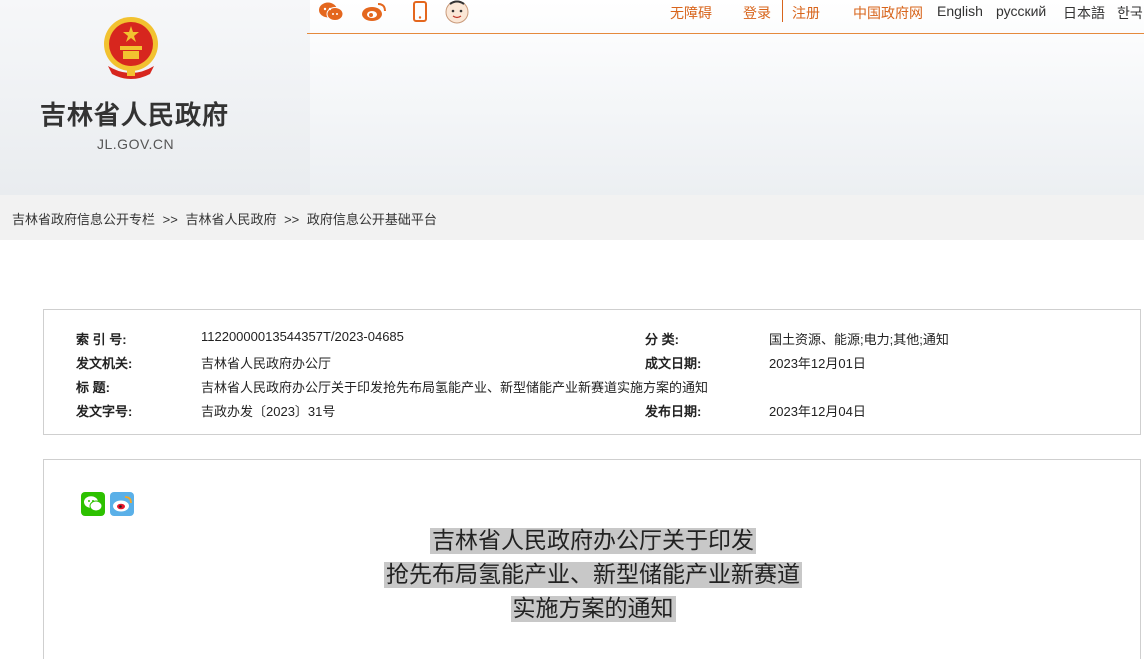  I want to click on doc-number-value: 吉政办发〔2023〕31号, so click(268, 411).